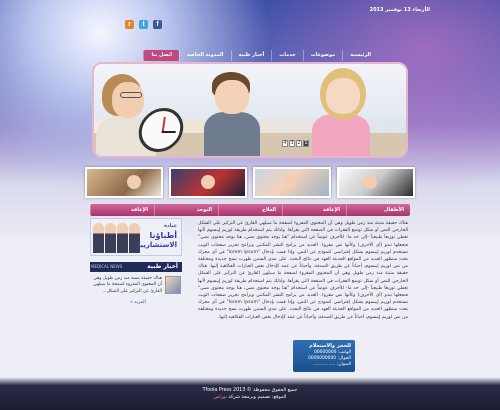 This screenshot has height=410, width=500. Describe the element at coordinates (378, 210) in the screenshot. I see `tab-children: الأطفال` at that location.